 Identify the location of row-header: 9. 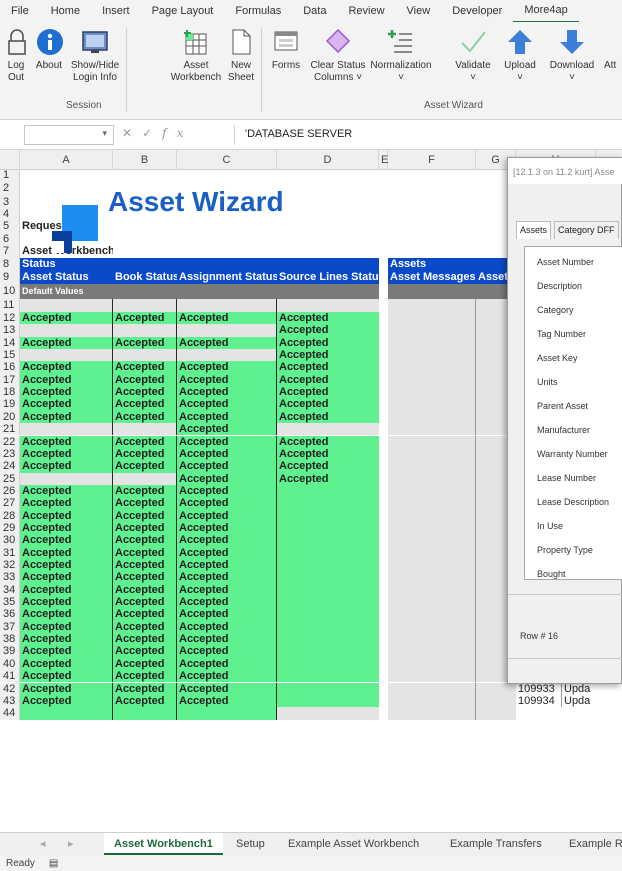
(10, 277).